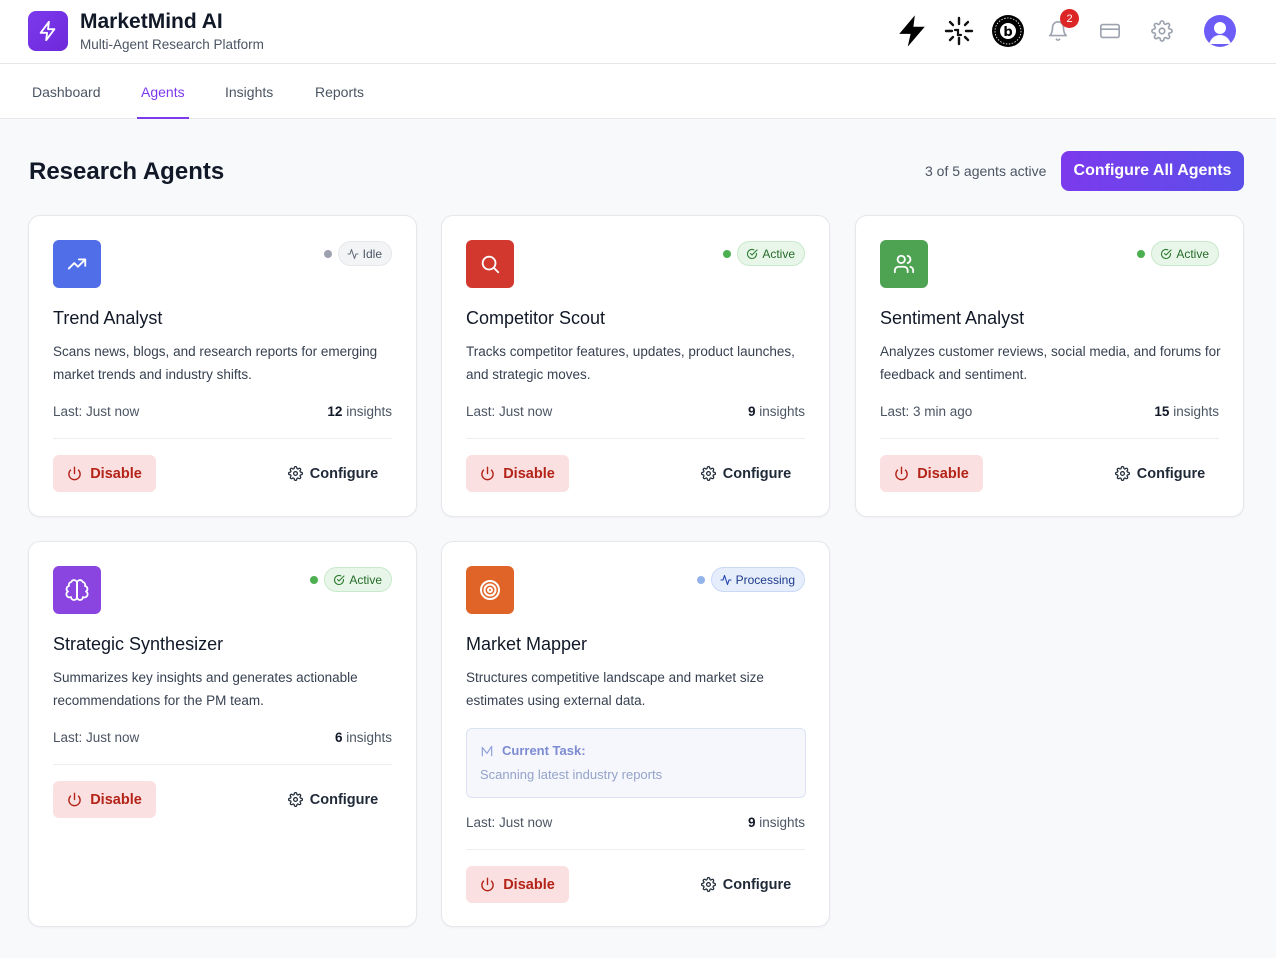 This screenshot has width=1276, height=958. Describe the element at coordinates (986, 171) in the screenshot. I see `active-agents-count: 3 of 5 agents active` at that location.